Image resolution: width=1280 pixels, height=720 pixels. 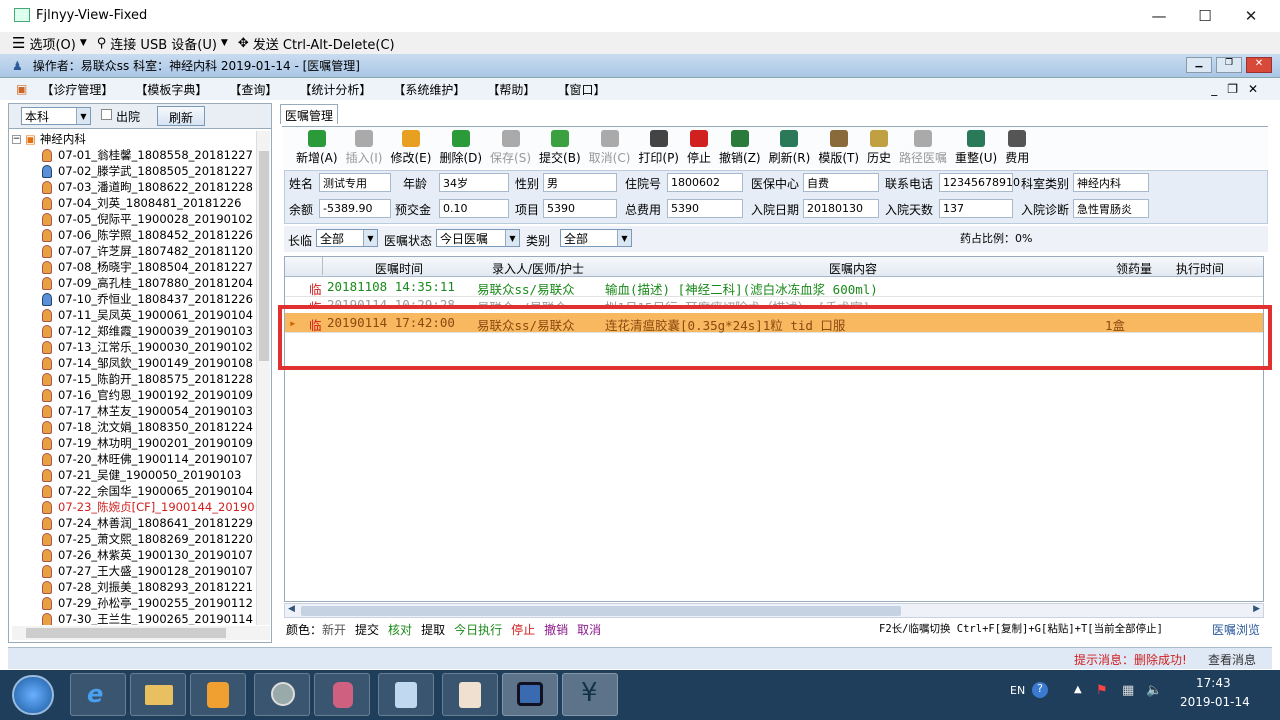 What do you see at coordinates (134, 411) in the screenshot?
I see `patient-node: 07-17_林芏友_1900054_20190103` at bounding box center [134, 411].